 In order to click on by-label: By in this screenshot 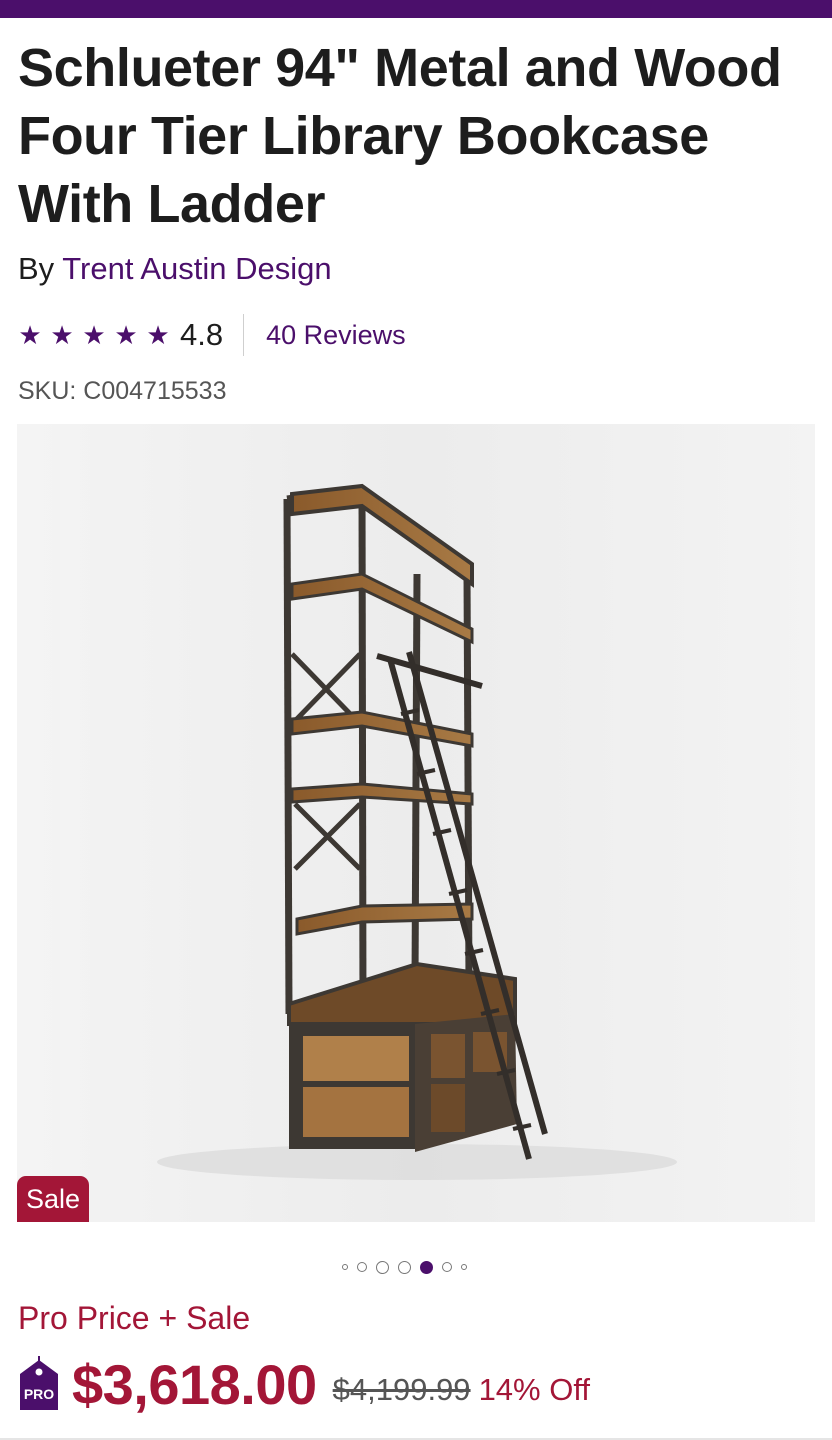, I will do `click(40, 268)`.